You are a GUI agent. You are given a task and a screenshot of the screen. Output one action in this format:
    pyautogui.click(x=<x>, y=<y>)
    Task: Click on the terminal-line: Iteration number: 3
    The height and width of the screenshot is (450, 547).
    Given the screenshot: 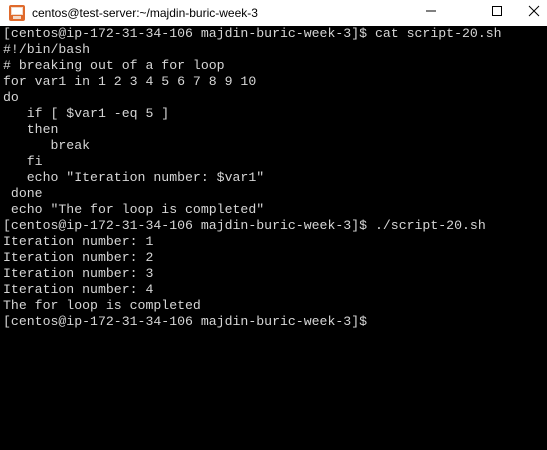 What is the action you would take?
    pyautogui.click(x=78, y=273)
    